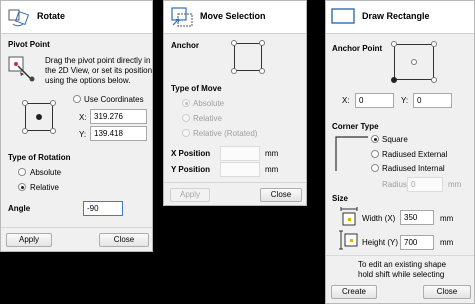 Image resolution: width=475 pixels, height=304 pixels. Describe the element at coordinates (19, 18) in the screenshot. I see `rotate-icon` at that location.